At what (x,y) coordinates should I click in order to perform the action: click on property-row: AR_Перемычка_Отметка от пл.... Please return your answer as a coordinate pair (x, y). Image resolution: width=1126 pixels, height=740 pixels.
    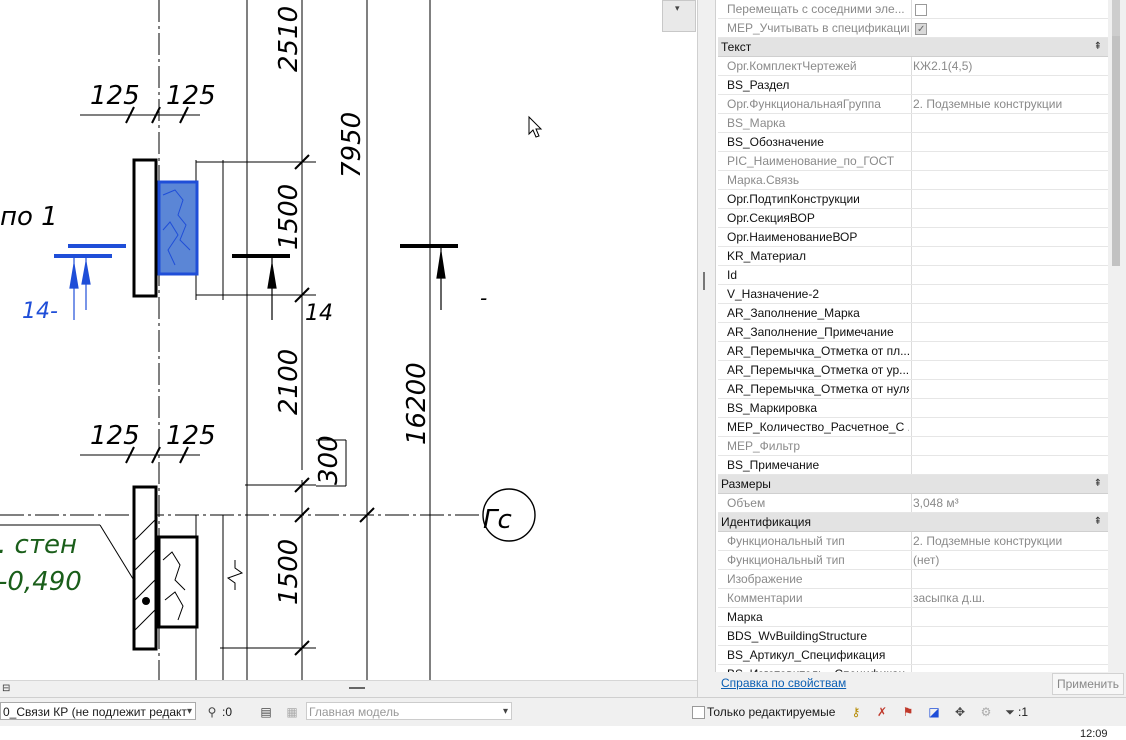
    Looking at the image, I should click on (913, 351).